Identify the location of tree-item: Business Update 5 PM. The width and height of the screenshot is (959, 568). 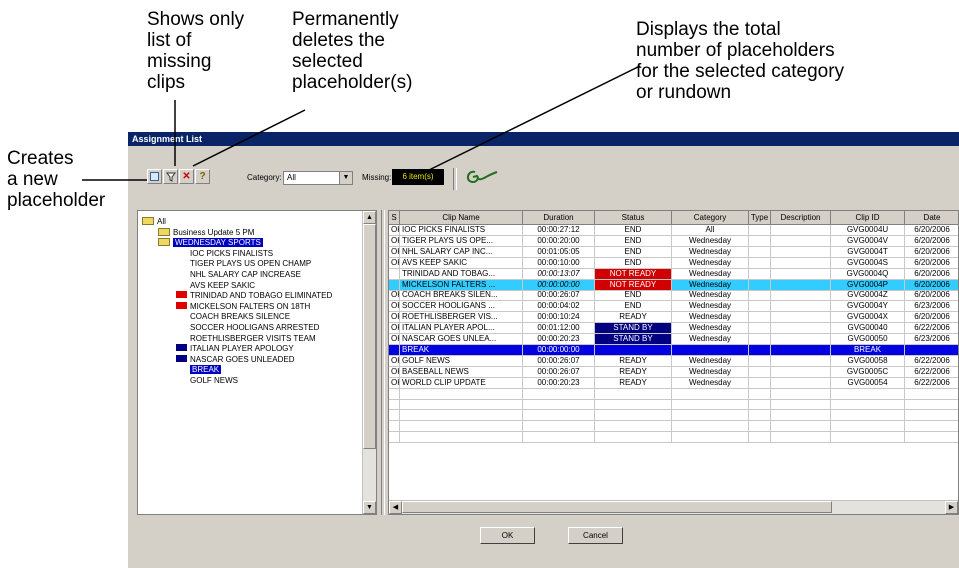
(206, 232).